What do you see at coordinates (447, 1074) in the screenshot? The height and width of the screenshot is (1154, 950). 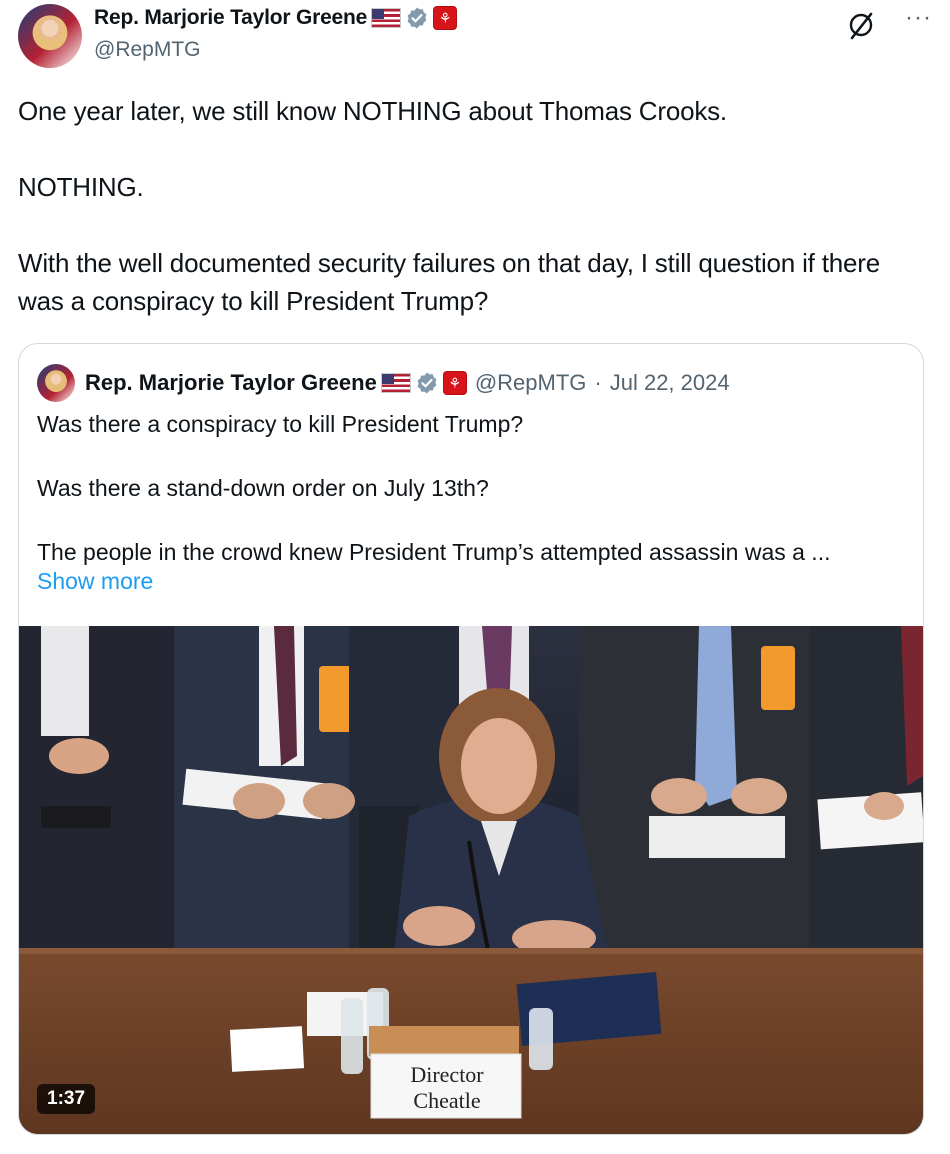 I see `placard-line-1: Director` at bounding box center [447, 1074].